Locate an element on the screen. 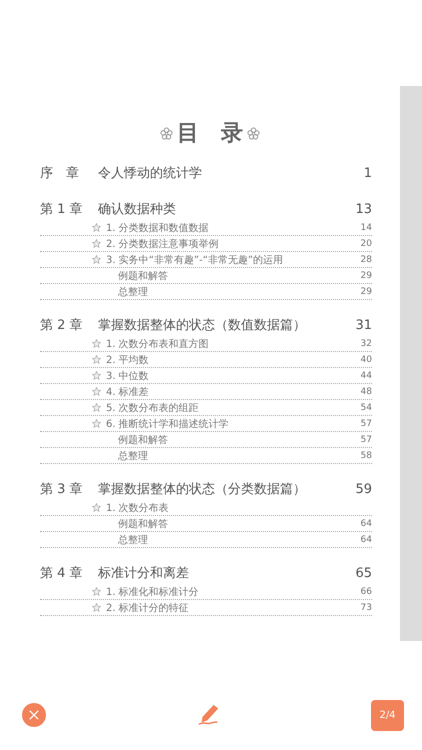 The image size is (422, 750). entry-title: 2. 平均数 is located at coordinates (128, 360).